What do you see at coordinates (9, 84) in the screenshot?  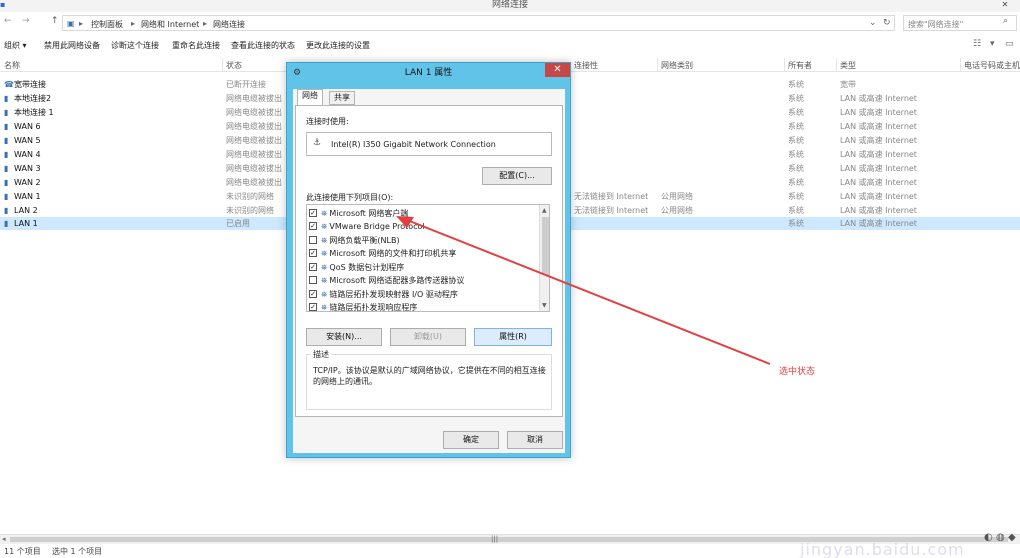 I see `dialup-icon: ☎` at bounding box center [9, 84].